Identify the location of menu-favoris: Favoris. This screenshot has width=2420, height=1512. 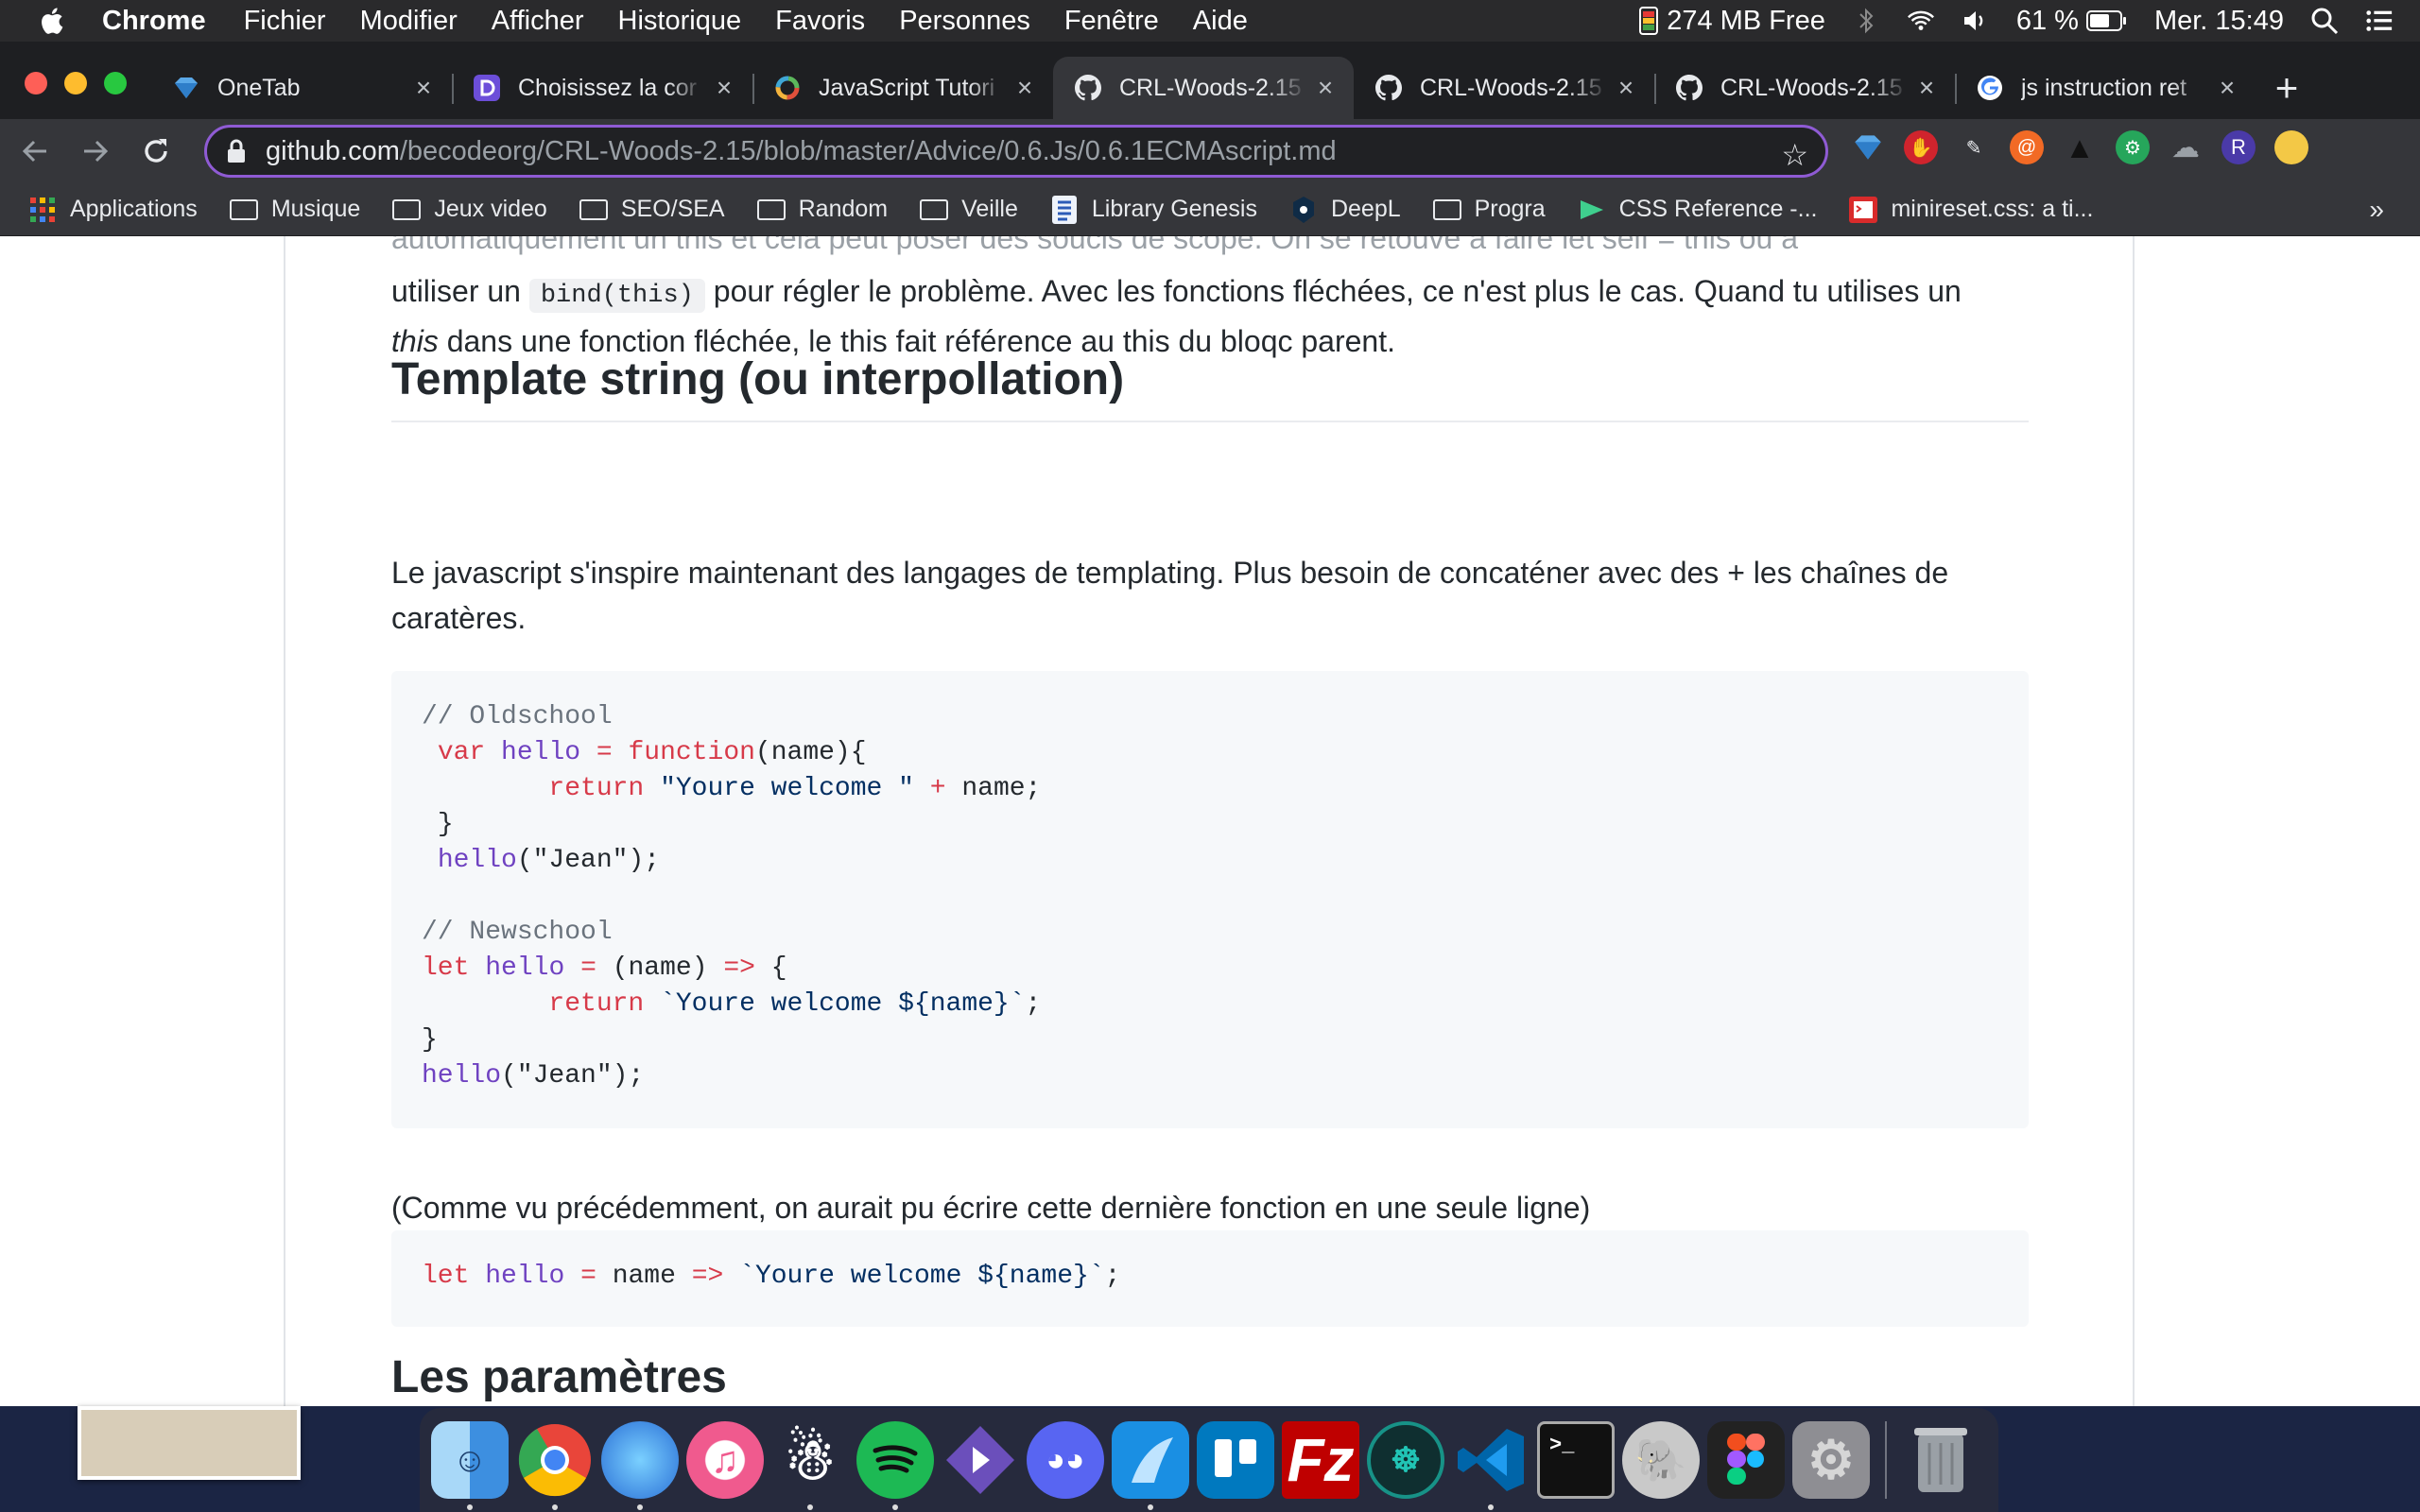
(820, 21).